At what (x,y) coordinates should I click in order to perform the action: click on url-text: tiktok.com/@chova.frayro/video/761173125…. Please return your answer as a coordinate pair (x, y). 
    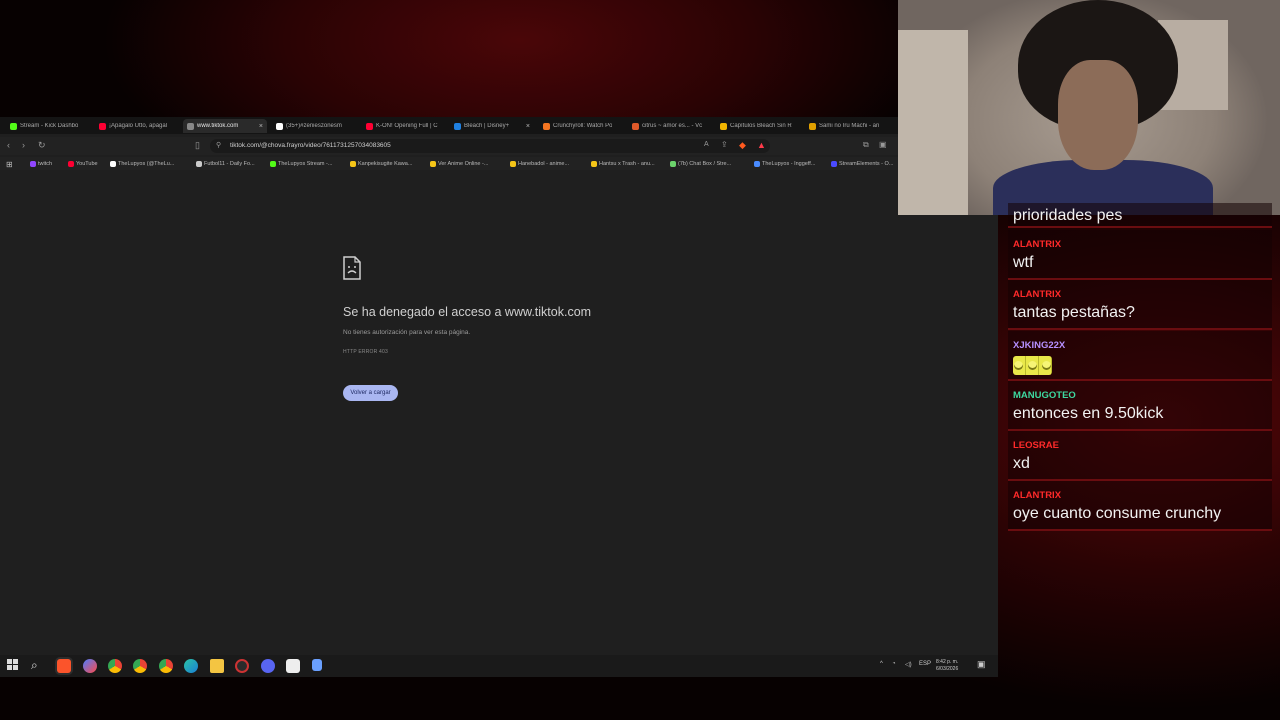
    Looking at the image, I should click on (310, 145).